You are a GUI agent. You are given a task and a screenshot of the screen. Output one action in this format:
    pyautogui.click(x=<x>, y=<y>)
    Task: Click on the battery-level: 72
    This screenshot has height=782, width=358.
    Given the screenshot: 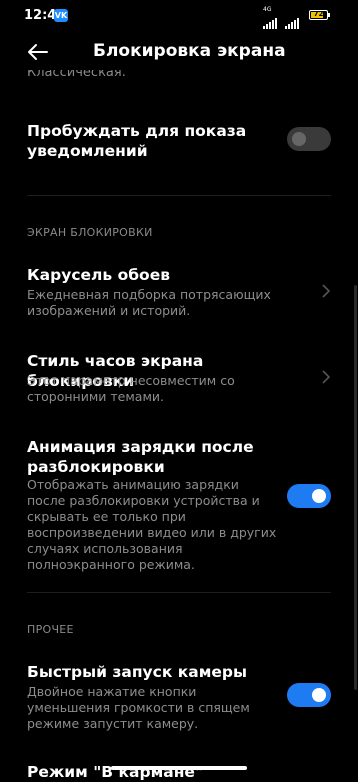 What is the action you would take?
    pyautogui.click(x=318, y=14)
    